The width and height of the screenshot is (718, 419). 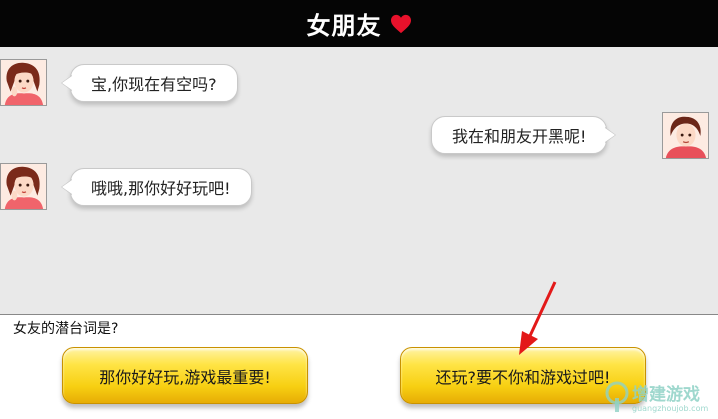 I want to click on message-bubble: 我在和朋友开黑呢!, so click(x=524, y=135).